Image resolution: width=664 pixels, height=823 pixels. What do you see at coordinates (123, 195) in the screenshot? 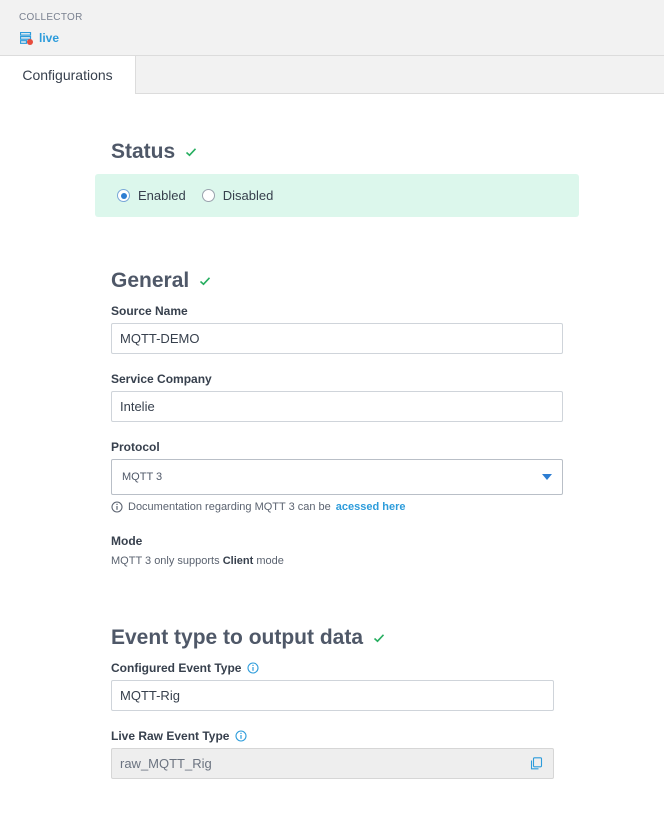
I see `radio-enabled-indicator` at bounding box center [123, 195].